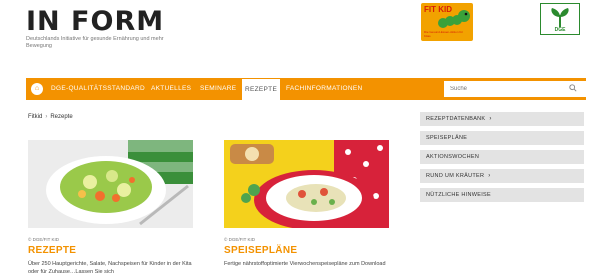  What do you see at coordinates (438, 9) in the screenshot?
I see `fit-kid-logo-text: FIT KID` at bounding box center [438, 9].